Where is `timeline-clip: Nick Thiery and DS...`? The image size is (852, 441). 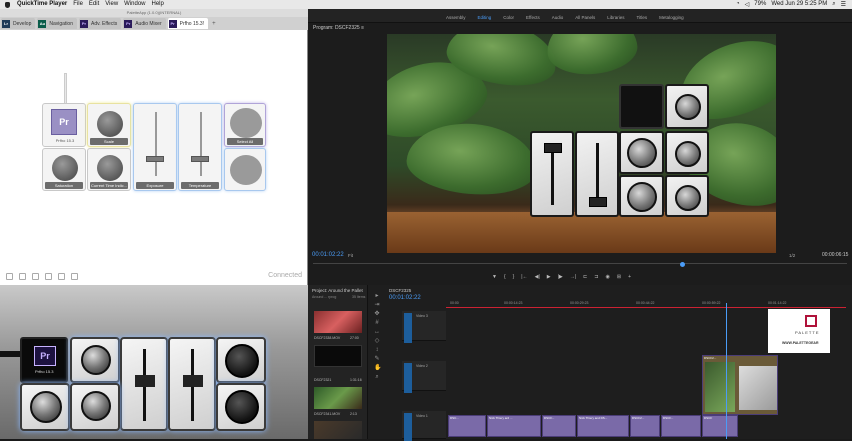 timeline-clip: Nick Thiery and DS... is located at coordinates (603, 426).